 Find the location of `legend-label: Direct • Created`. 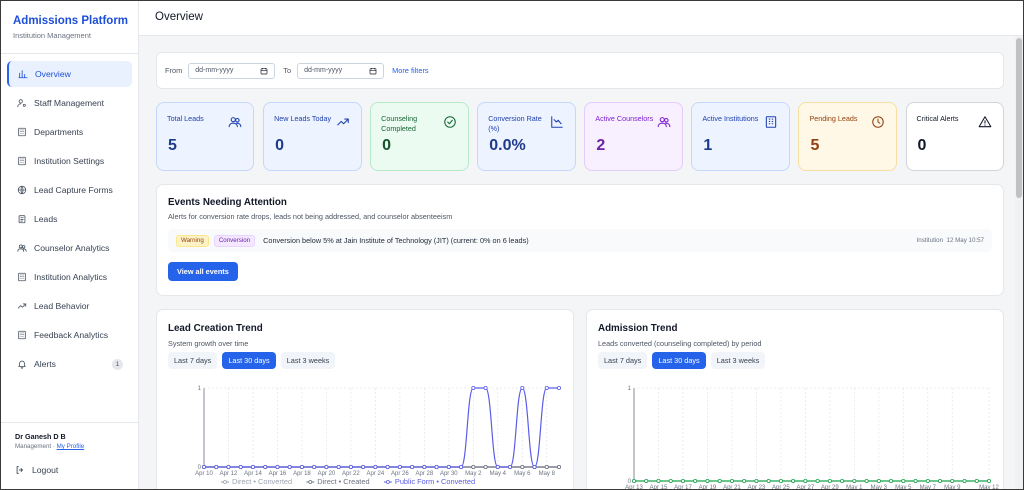

legend-label: Direct • Created is located at coordinates (343, 481).